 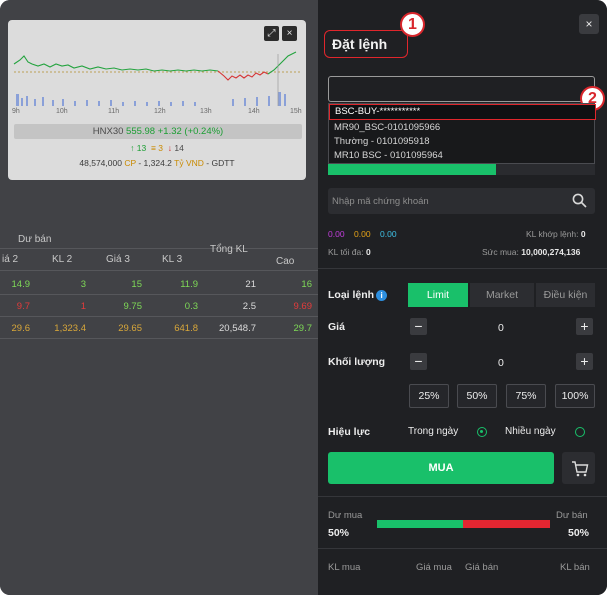 What do you see at coordinates (357, 362) in the screenshot?
I see `quantity-label: Khối lượng` at bounding box center [357, 362].